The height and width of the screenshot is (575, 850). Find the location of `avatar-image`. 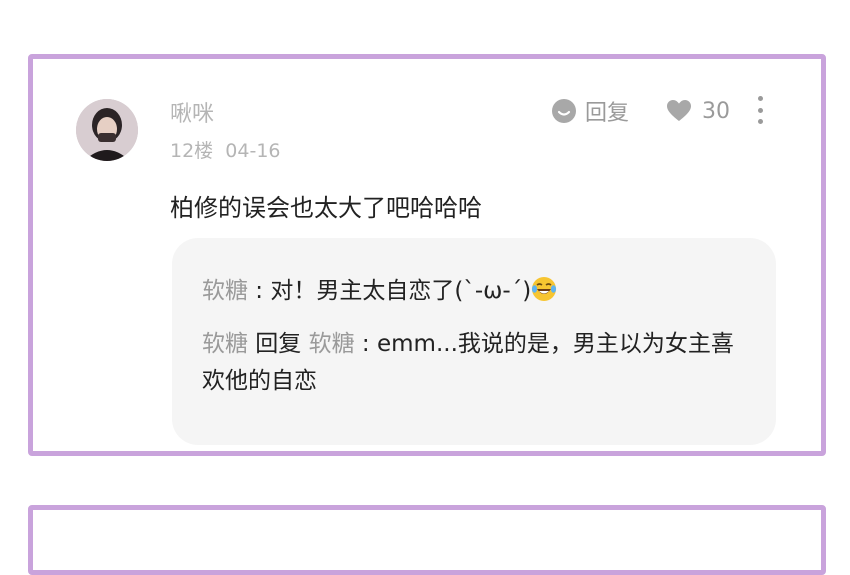

avatar-image is located at coordinates (107, 130).